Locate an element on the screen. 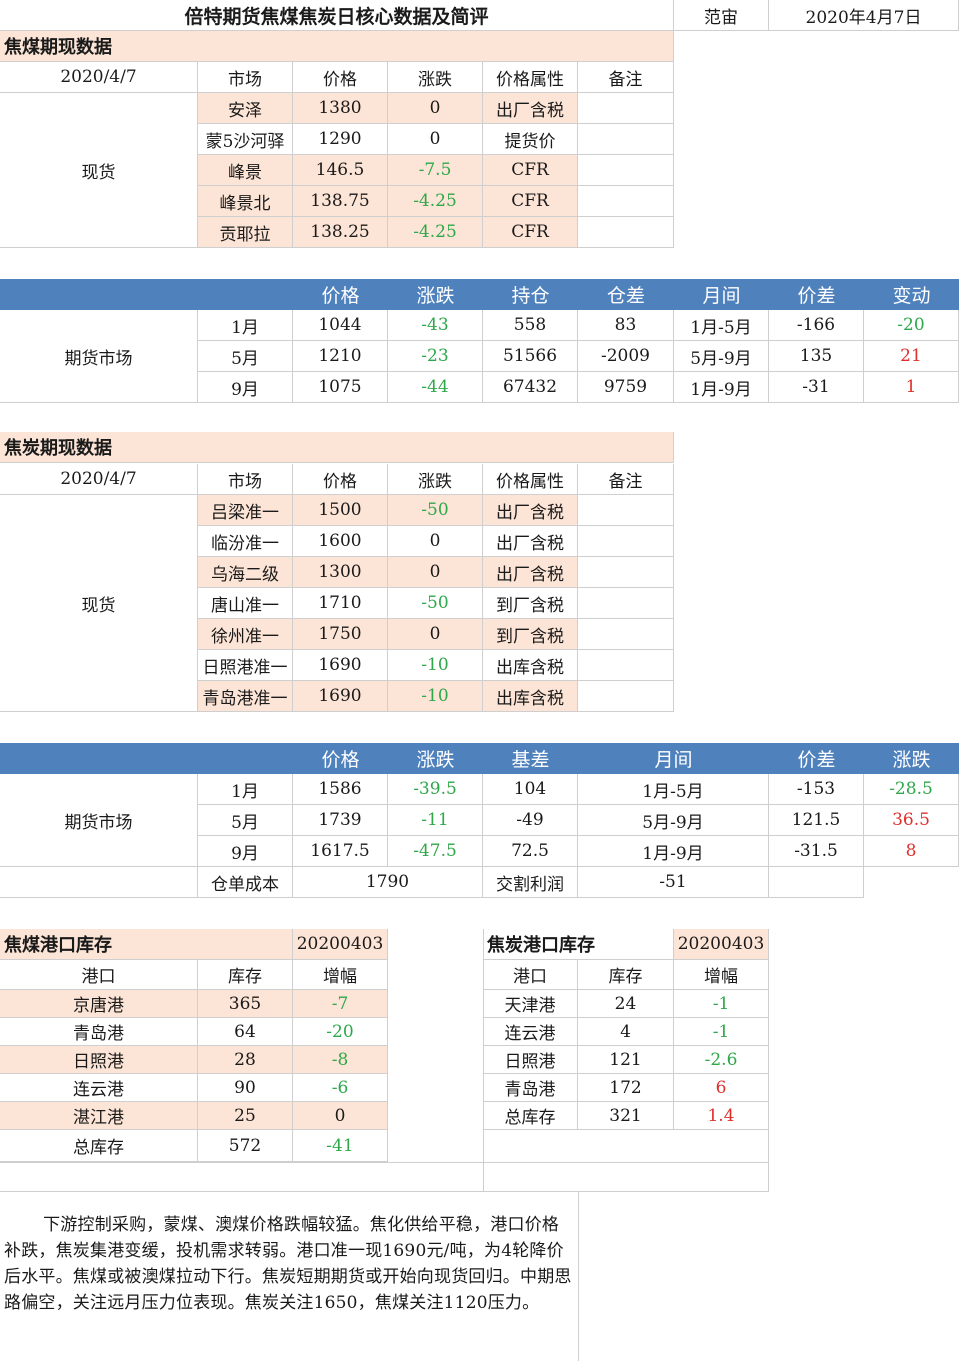 The width and height of the screenshot is (959, 1361). coal-spot-section-title: 焦煤期现数据 is located at coordinates (337, 46).